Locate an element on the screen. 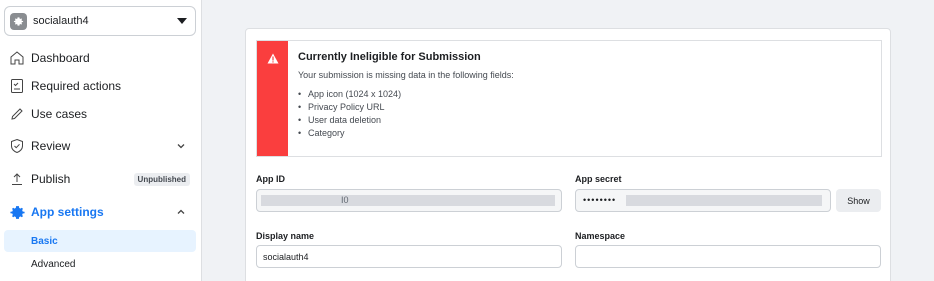  sidebar-item-label: Review is located at coordinates (51, 146).